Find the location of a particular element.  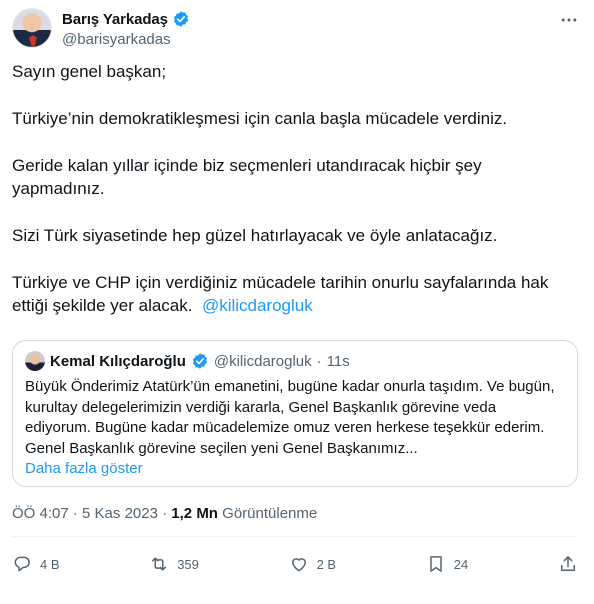

quoted-author-handle: @kilicdarogluk is located at coordinates (262, 361).